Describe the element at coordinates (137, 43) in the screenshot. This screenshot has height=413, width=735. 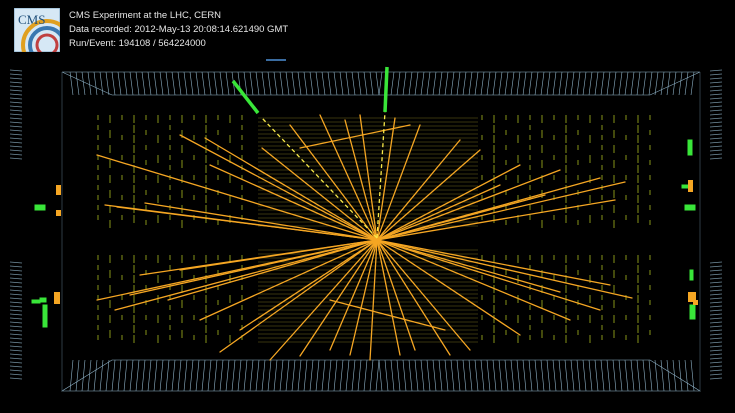
I see `run-event-label: Run/Event: 194108 / 564224000` at that location.